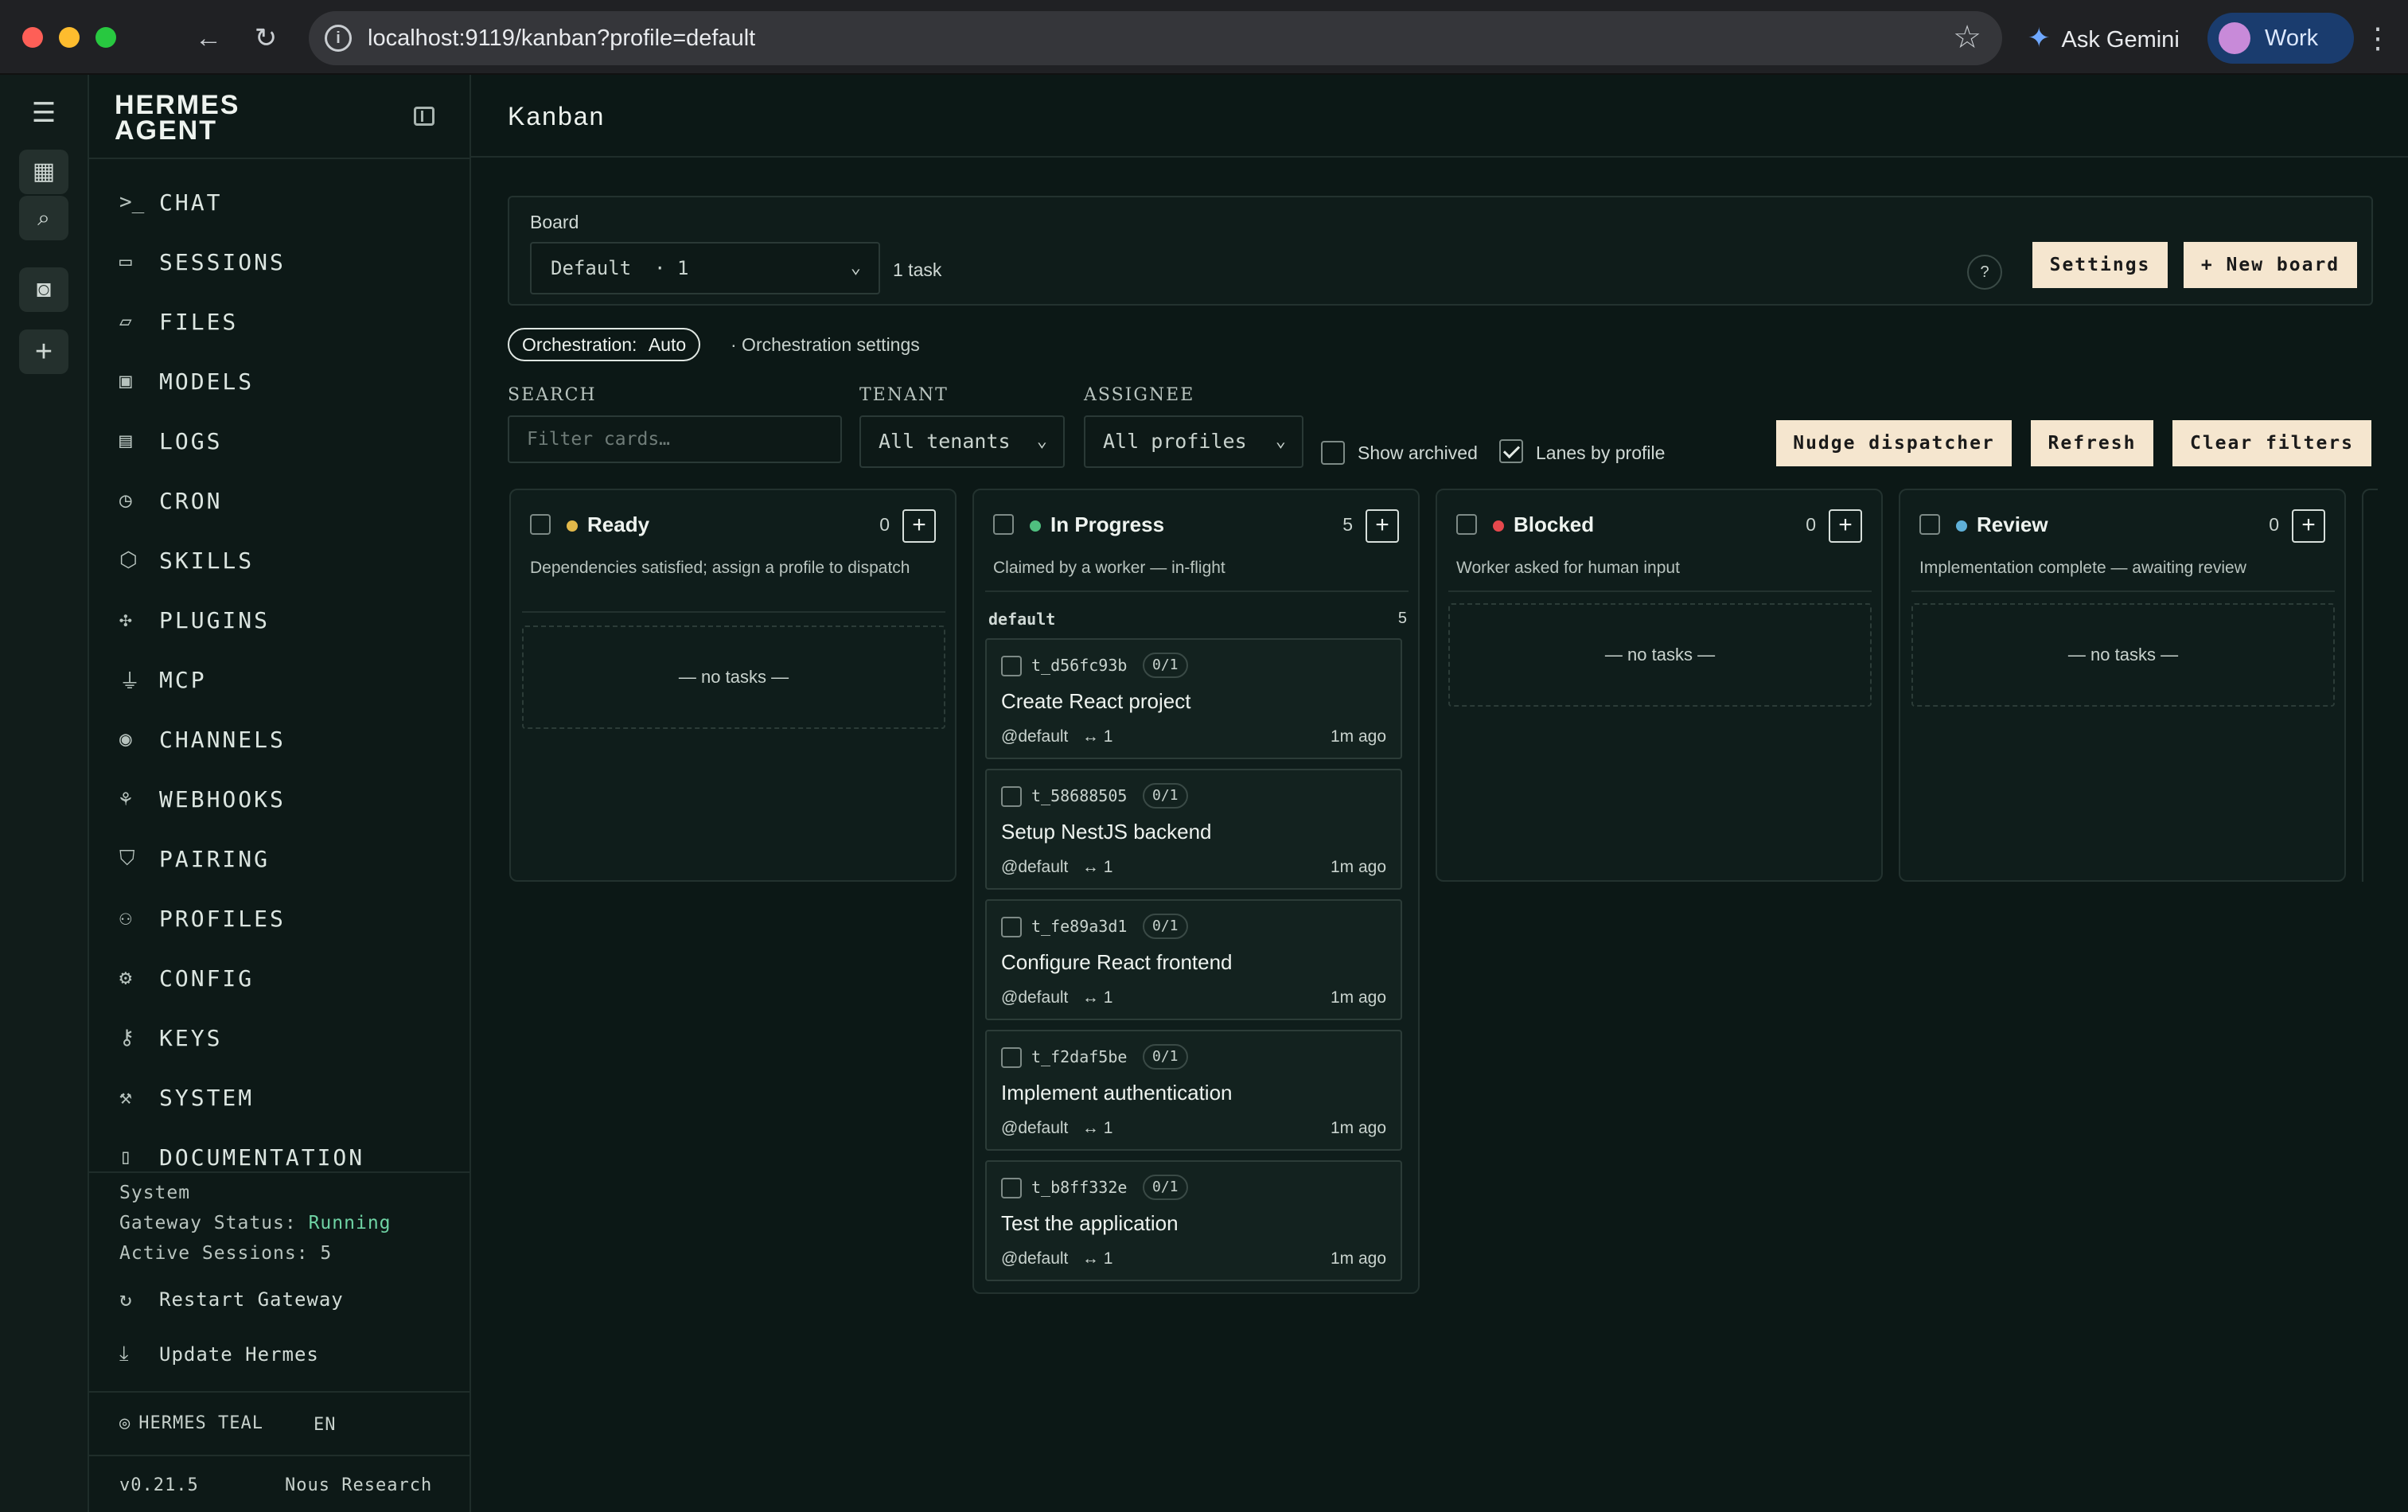  What do you see at coordinates (1402, 618) in the screenshot?
I see `lane-count: 5` at bounding box center [1402, 618].